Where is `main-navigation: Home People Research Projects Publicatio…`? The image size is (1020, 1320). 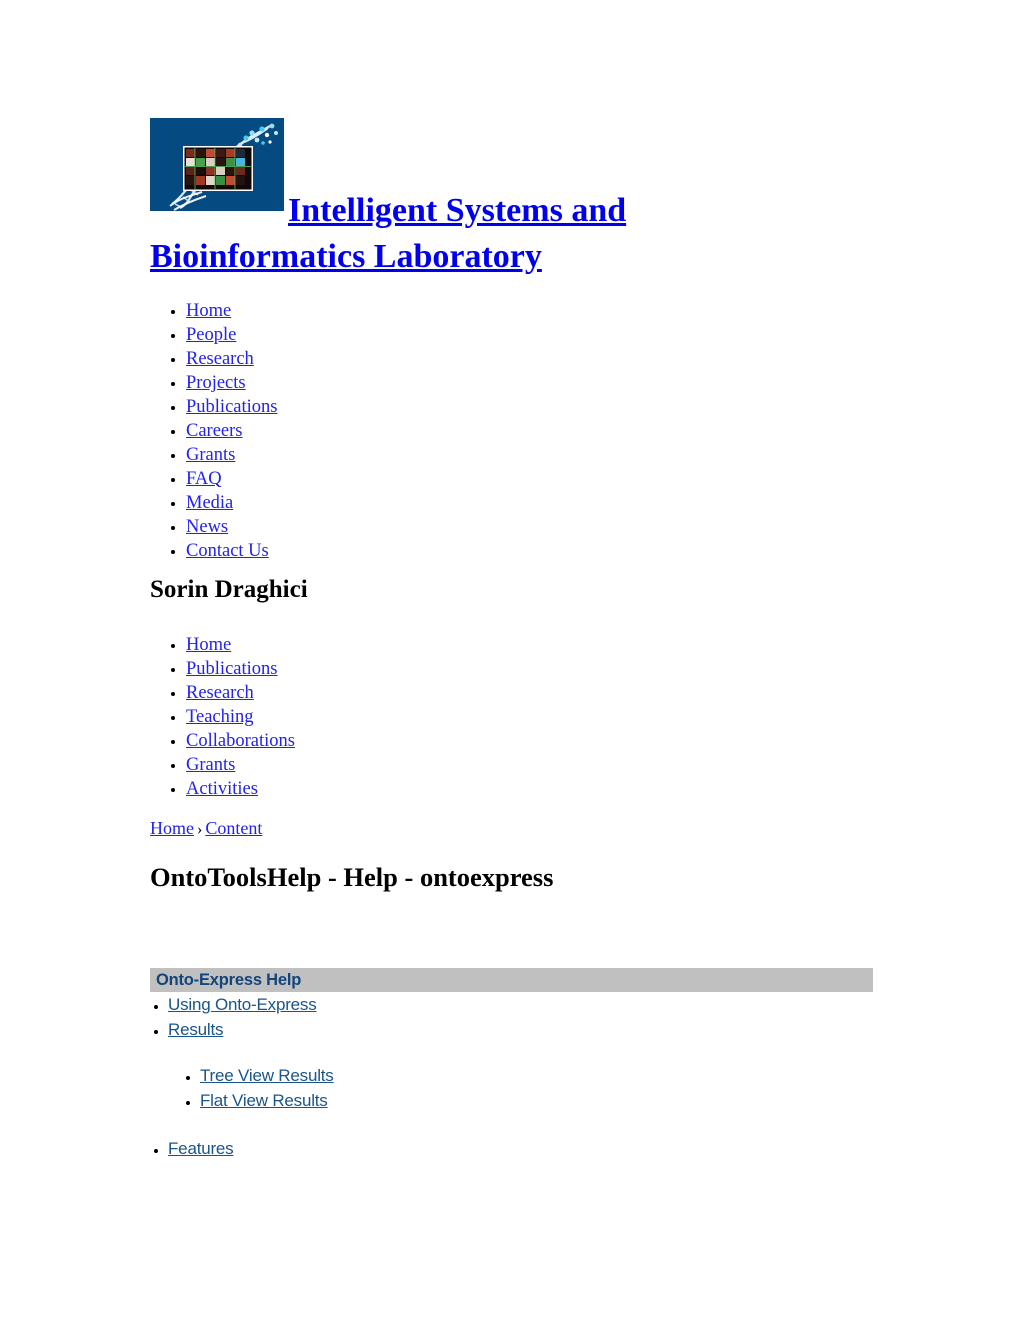 main-navigation: Home People Research Projects Publicatio… is located at coordinates (213, 431).